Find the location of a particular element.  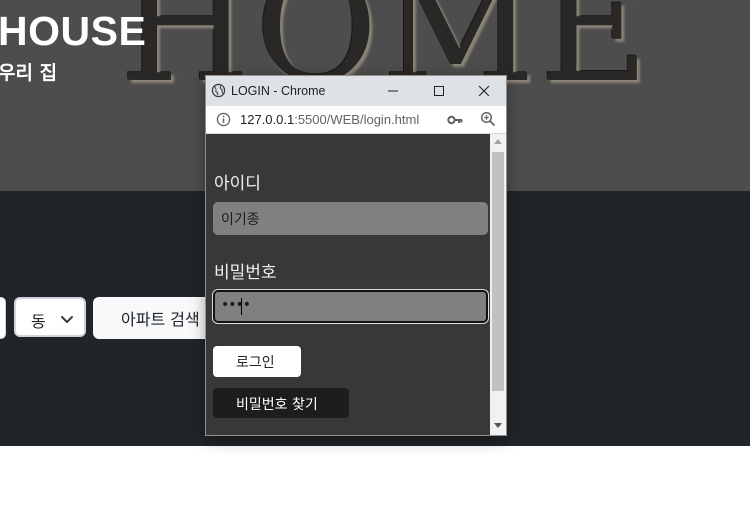

close-button is located at coordinates (484, 91).